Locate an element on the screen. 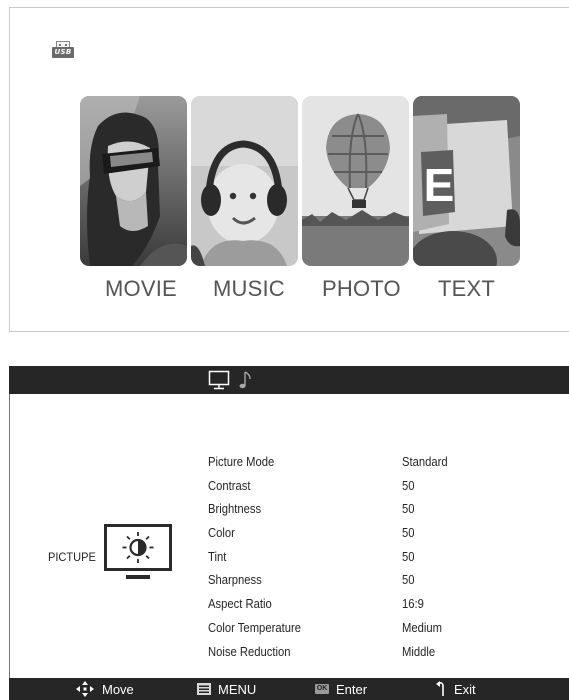 The image size is (569, 700). usb-icon-text: USB is located at coordinates (63, 52).